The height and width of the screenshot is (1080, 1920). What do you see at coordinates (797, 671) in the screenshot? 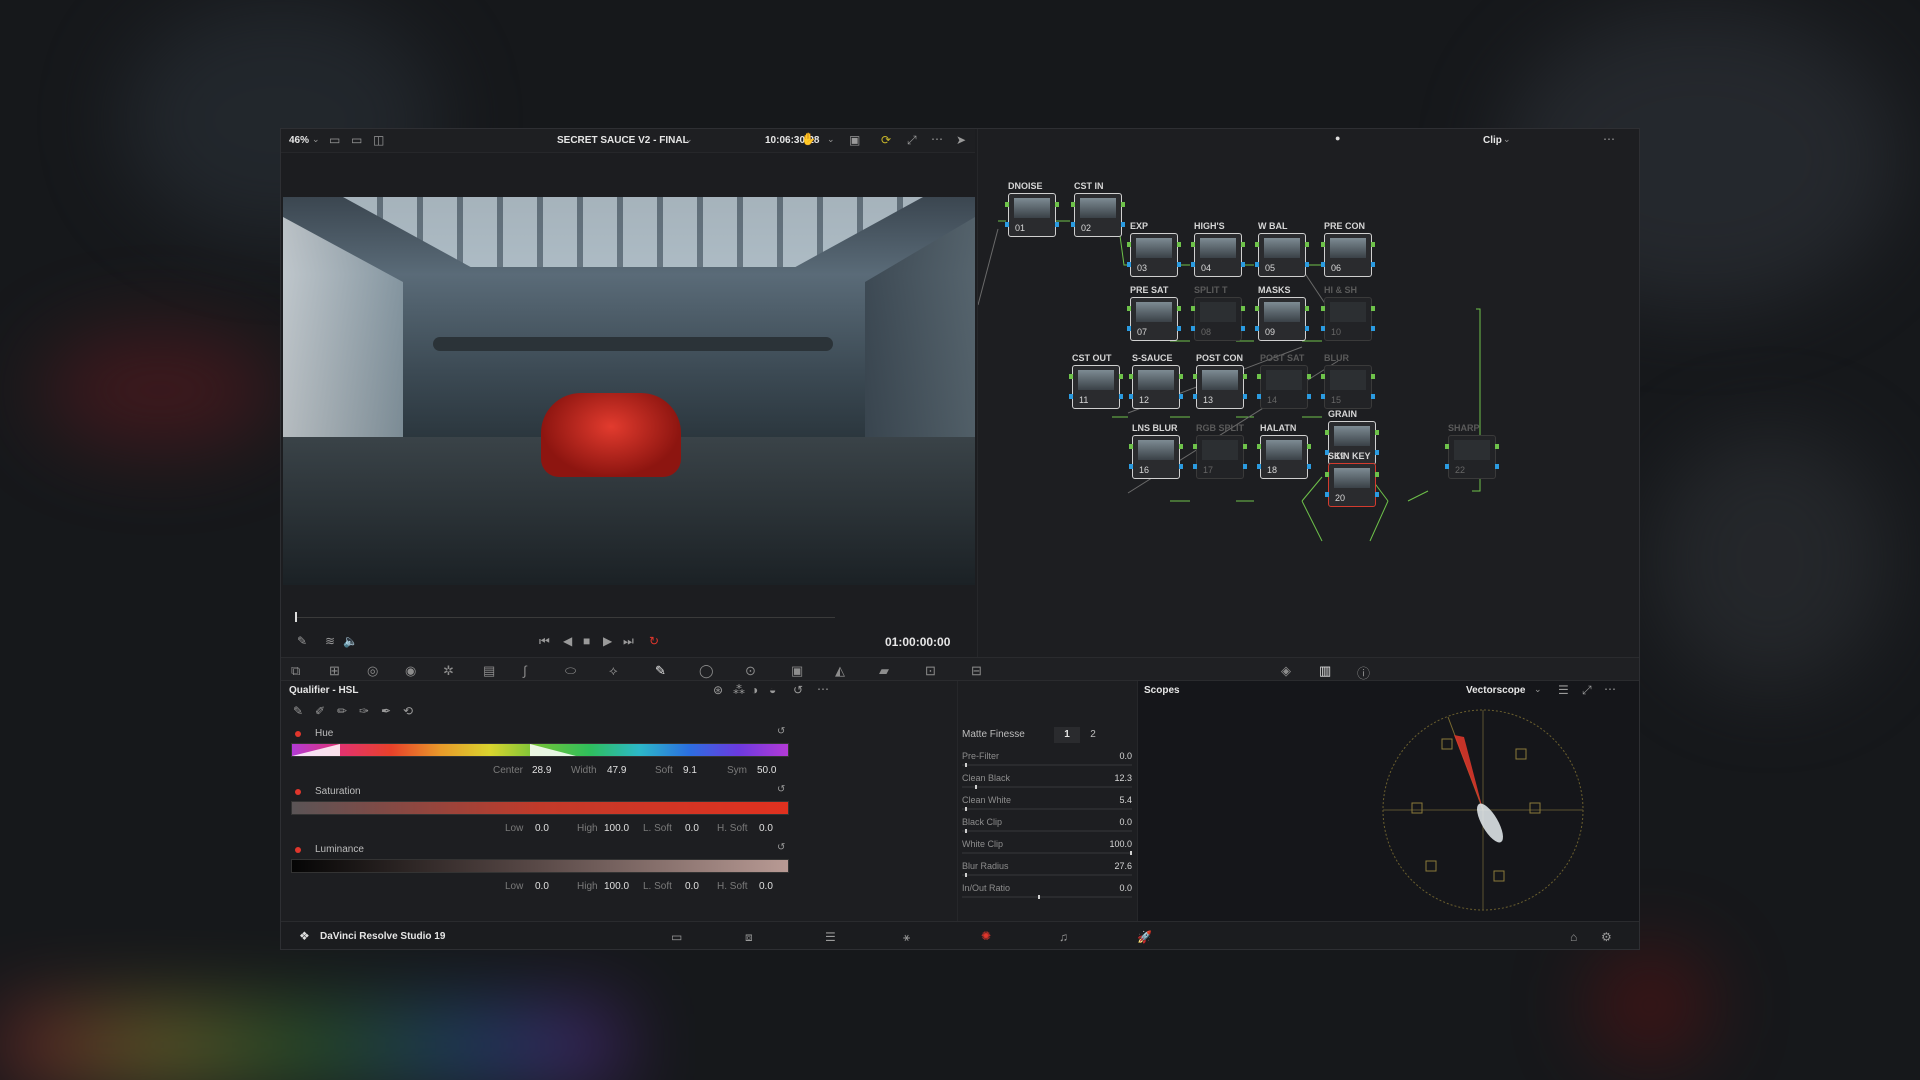
I see `magic-mask-icon: ▣` at bounding box center [797, 671].